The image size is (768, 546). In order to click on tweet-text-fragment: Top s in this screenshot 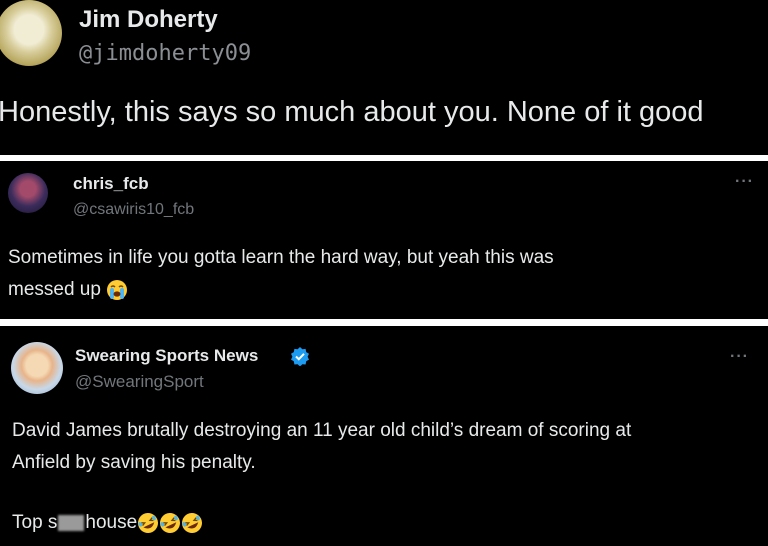, I will do `click(35, 522)`.